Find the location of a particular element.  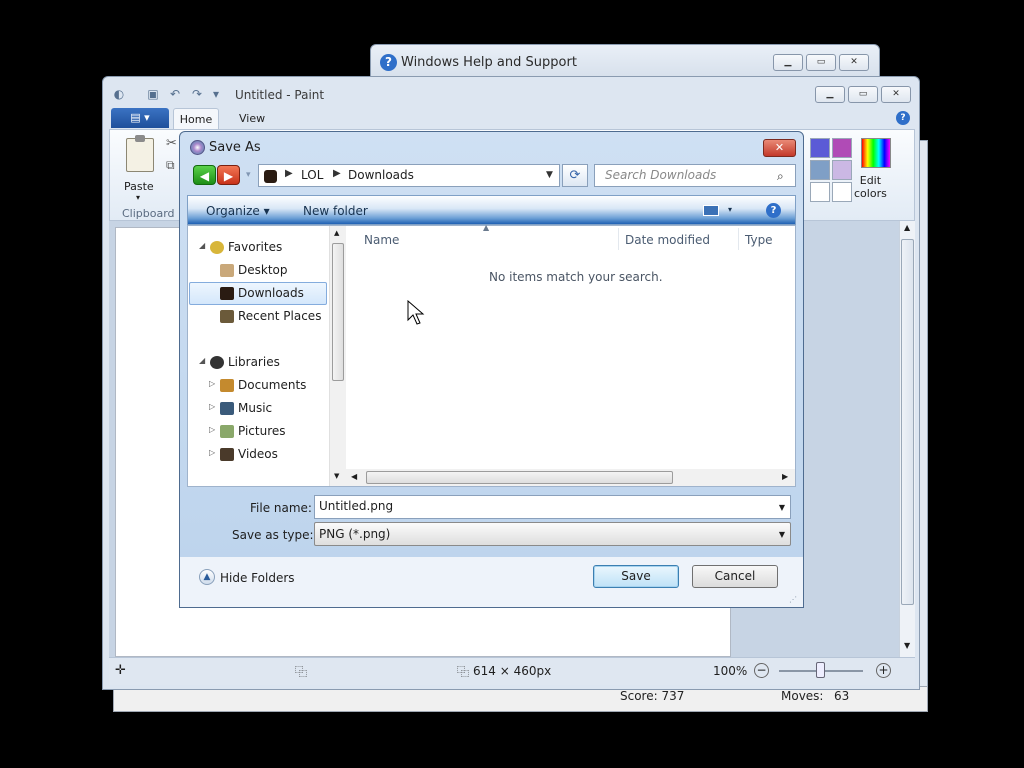

vertical-scrollbar: ▲ ▼ is located at coordinates (907, 439).